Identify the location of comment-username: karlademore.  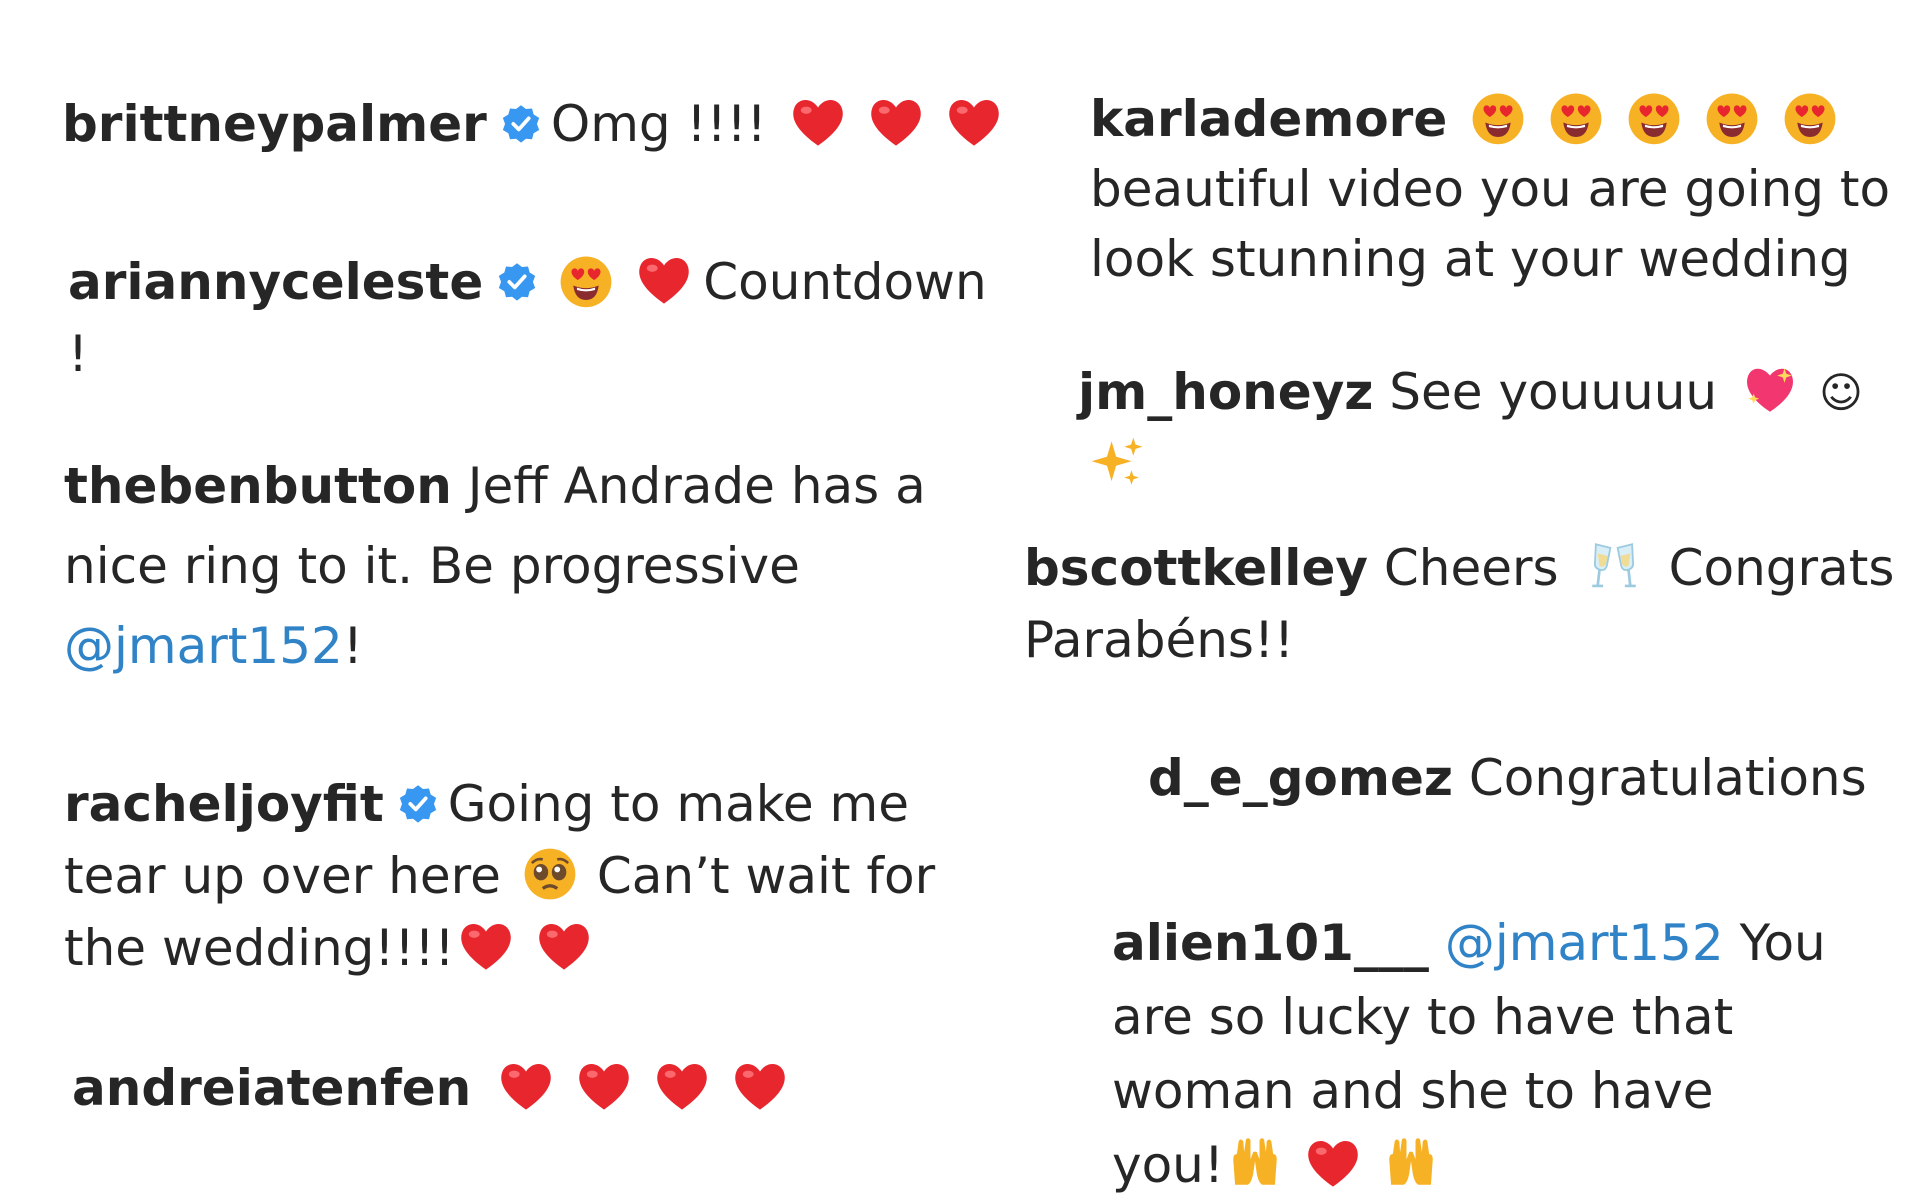
(1268, 119).